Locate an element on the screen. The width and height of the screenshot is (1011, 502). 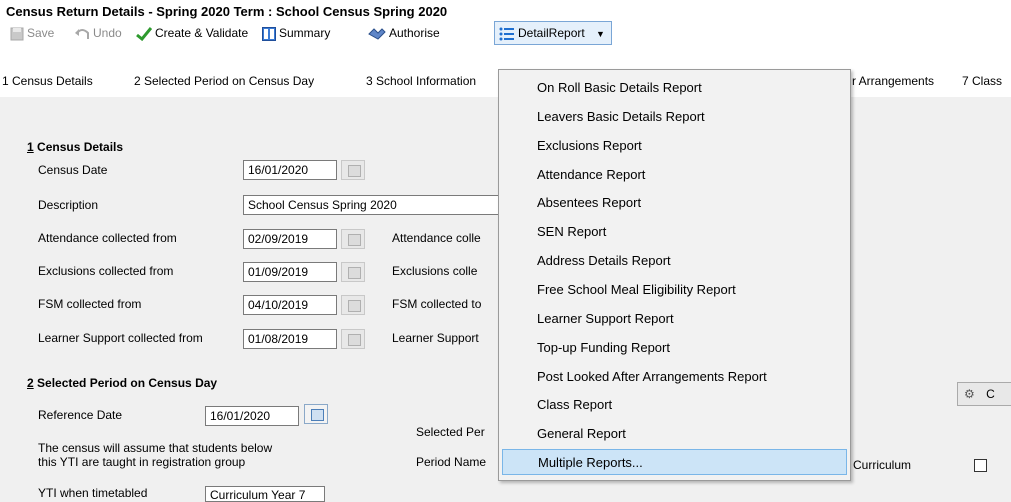
save-icon is located at coordinates (17, 34).